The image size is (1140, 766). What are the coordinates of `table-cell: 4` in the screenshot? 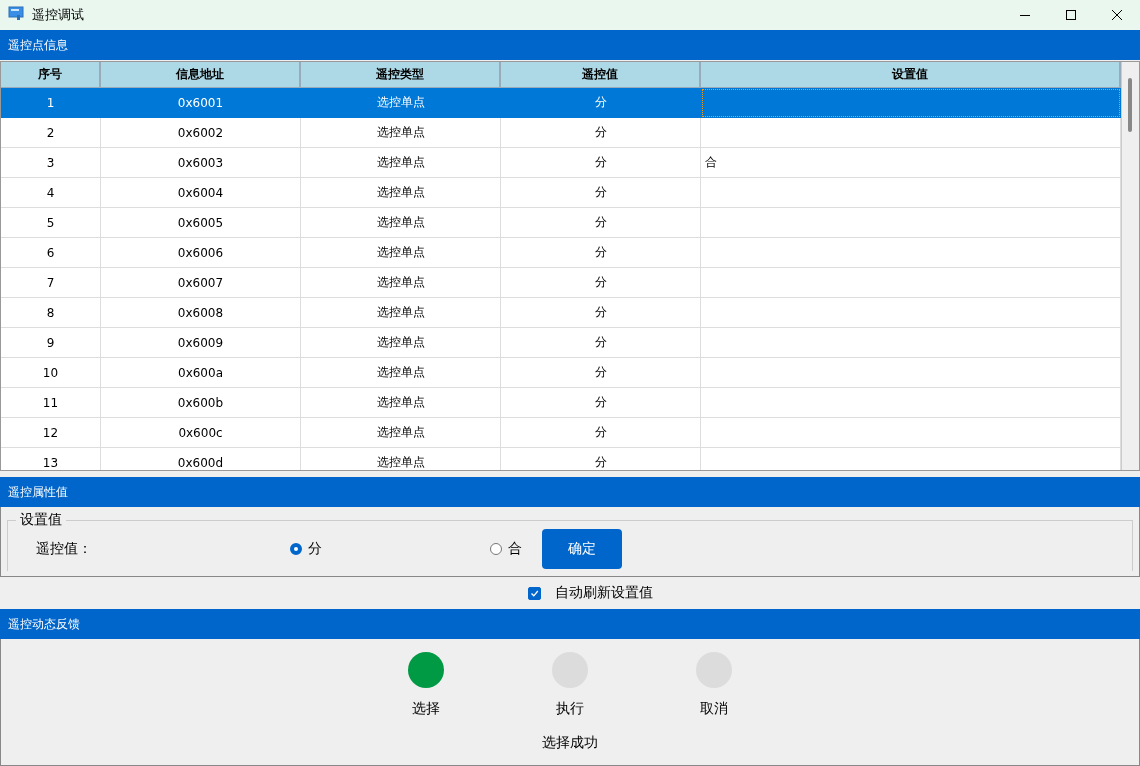 It's located at (51, 193).